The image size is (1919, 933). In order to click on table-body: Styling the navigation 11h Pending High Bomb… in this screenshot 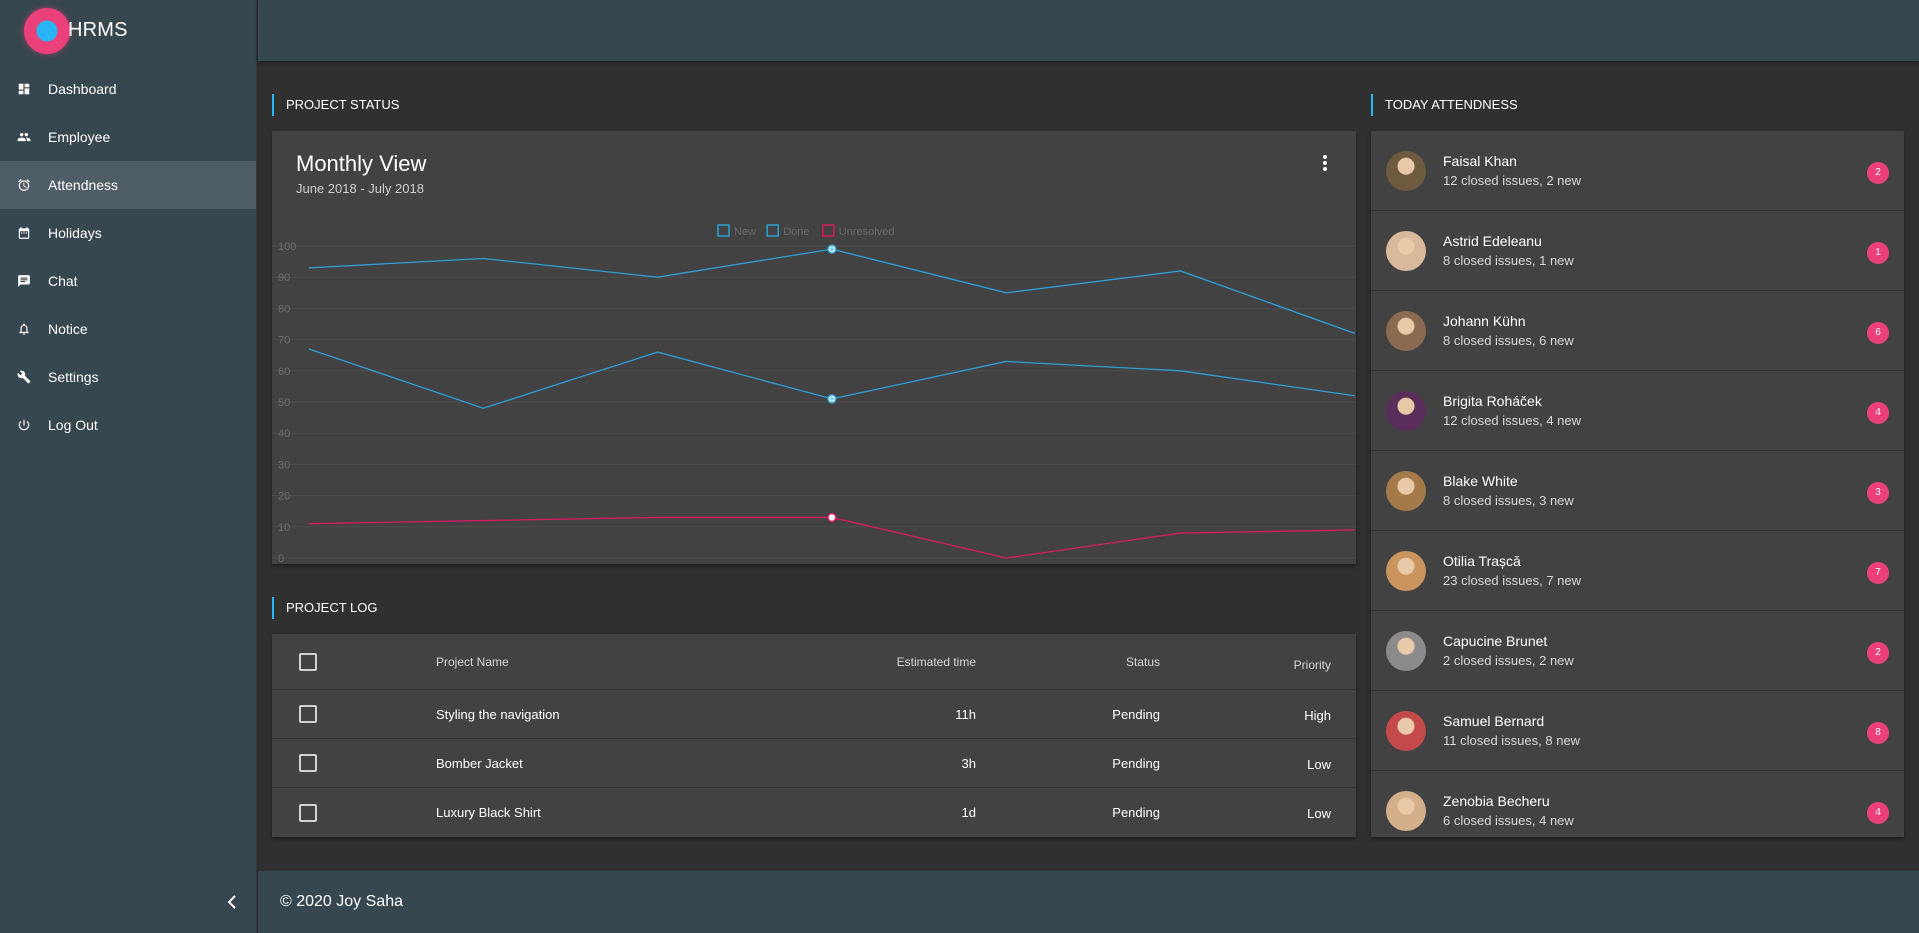, I will do `click(814, 763)`.